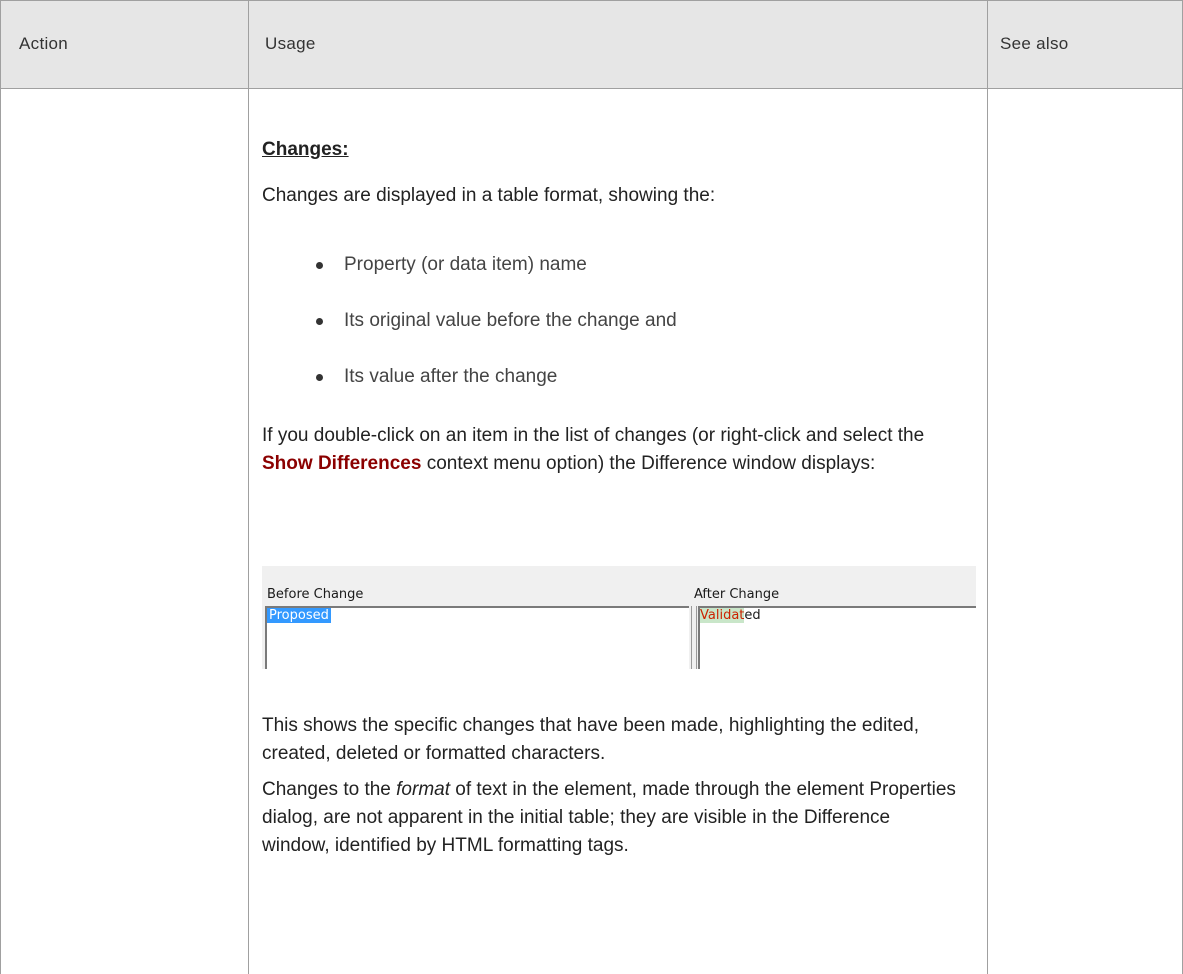 This screenshot has width=1183, height=974. I want to click on list-item: Its value after the change, so click(494, 391).